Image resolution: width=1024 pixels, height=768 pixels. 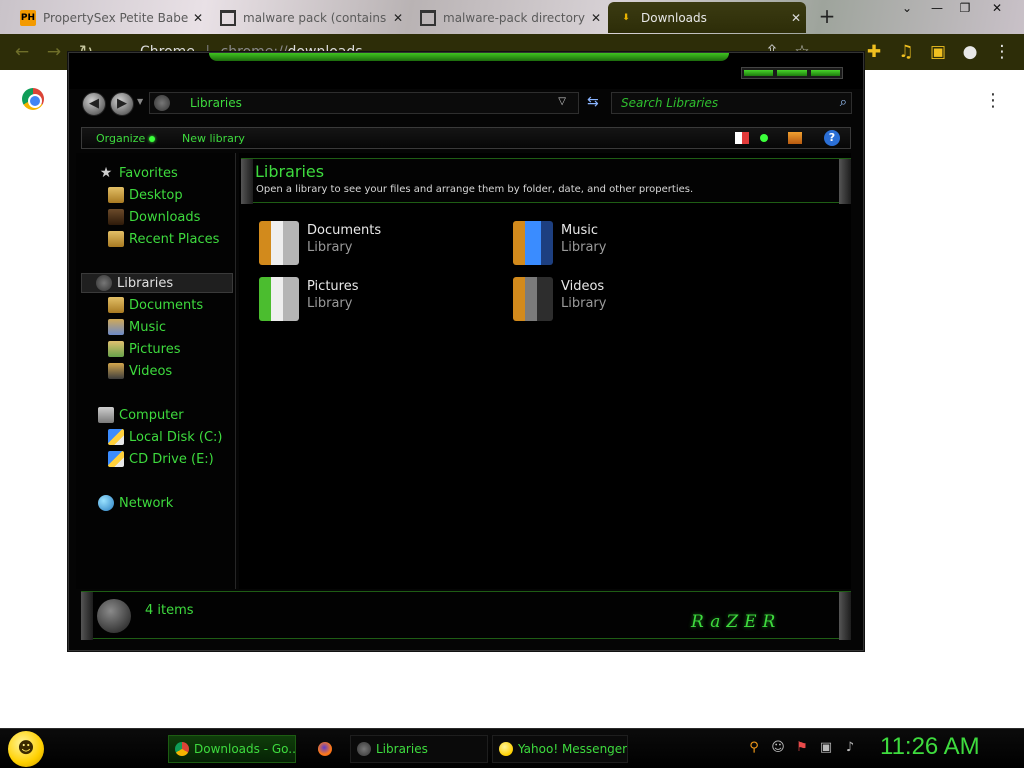 What do you see at coordinates (508, 17) in the screenshot?
I see `browser-tab: malware-pack directory ✕` at bounding box center [508, 17].